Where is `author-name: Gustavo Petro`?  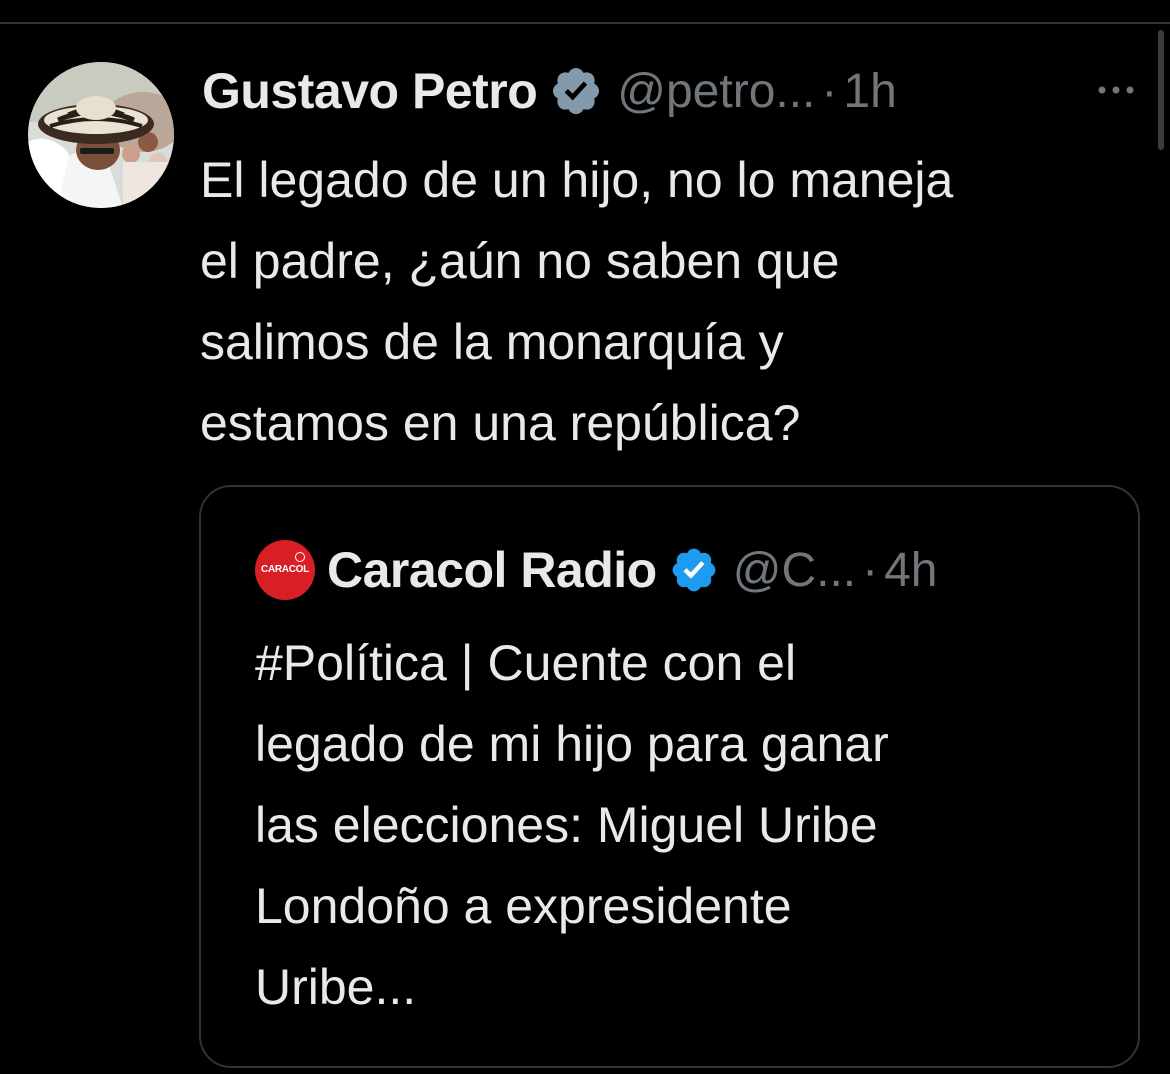
author-name: Gustavo Petro is located at coordinates (370, 91).